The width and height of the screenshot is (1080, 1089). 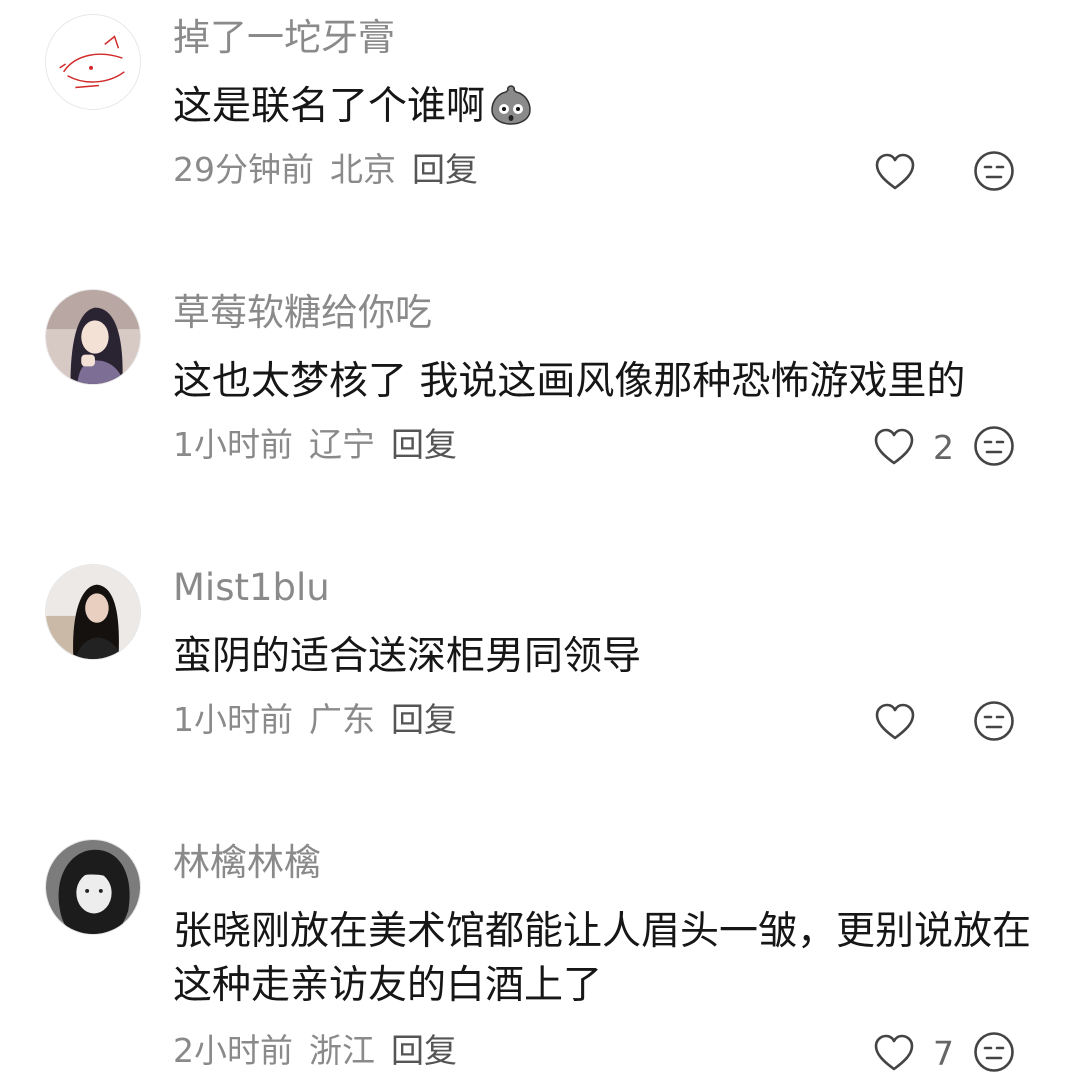 What do you see at coordinates (342, 1050) in the screenshot?
I see `location: 浙江` at bounding box center [342, 1050].